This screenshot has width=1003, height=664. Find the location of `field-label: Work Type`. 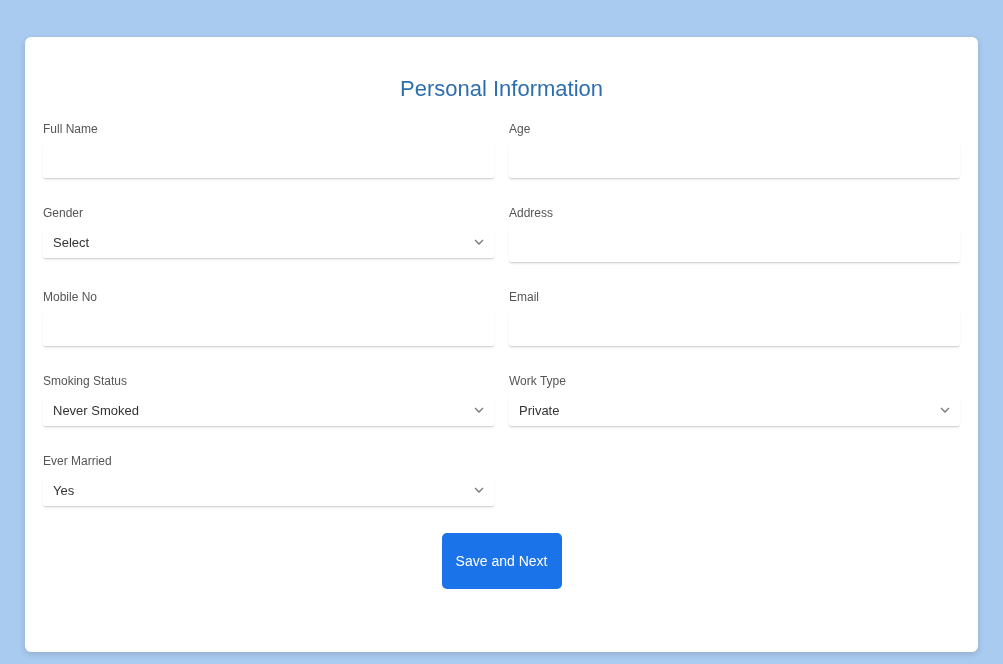

field-label: Work Type is located at coordinates (537, 381).